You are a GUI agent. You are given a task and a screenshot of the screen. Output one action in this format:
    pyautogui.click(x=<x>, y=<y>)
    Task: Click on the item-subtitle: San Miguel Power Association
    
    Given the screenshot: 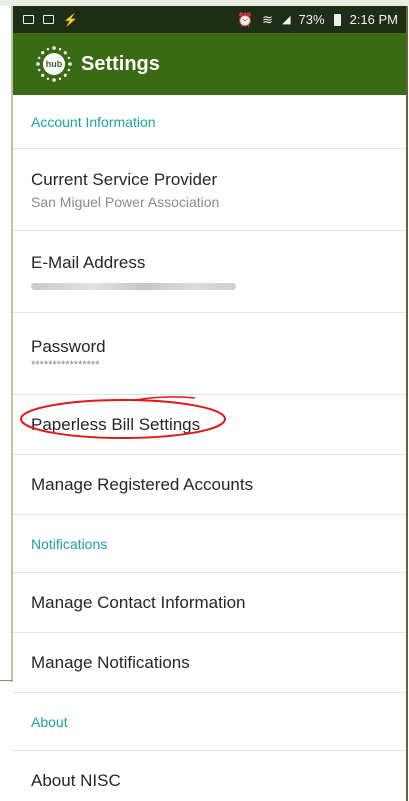 What is the action you would take?
    pyautogui.click(x=125, y=201)
    